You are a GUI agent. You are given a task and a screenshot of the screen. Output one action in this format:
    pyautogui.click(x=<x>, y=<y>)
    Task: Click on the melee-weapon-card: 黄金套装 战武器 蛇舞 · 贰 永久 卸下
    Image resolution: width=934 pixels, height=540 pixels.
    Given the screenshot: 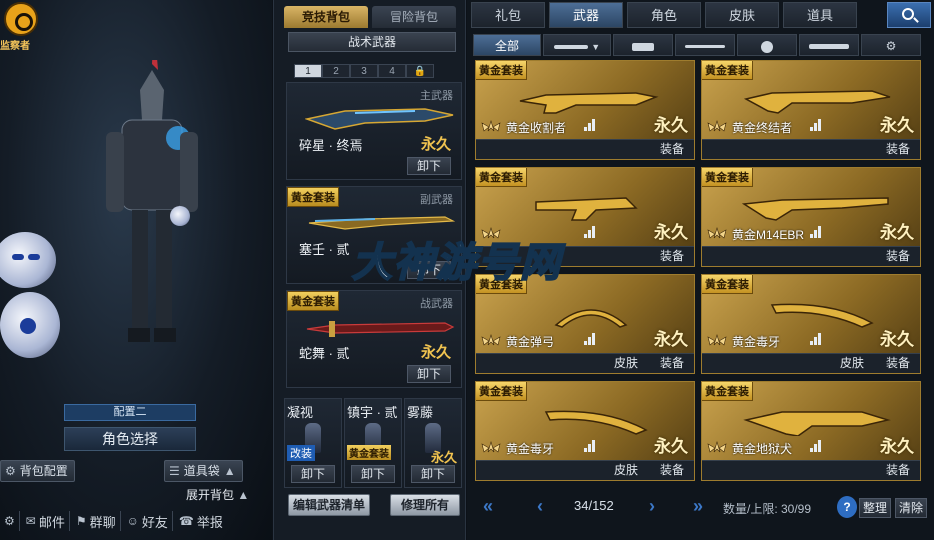 What is the action you would take?
    pyautogui.click(x=374, y=339)
    